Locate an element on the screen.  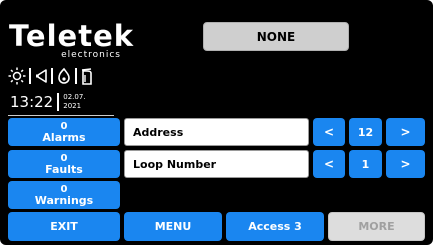
header-title-box: NONE is located at coordinates (276, 36).